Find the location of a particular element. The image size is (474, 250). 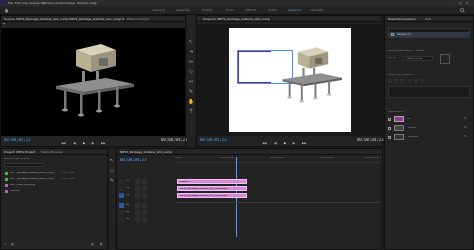

hand-tool-icon: ✋ is located at coordinates (191, 102).